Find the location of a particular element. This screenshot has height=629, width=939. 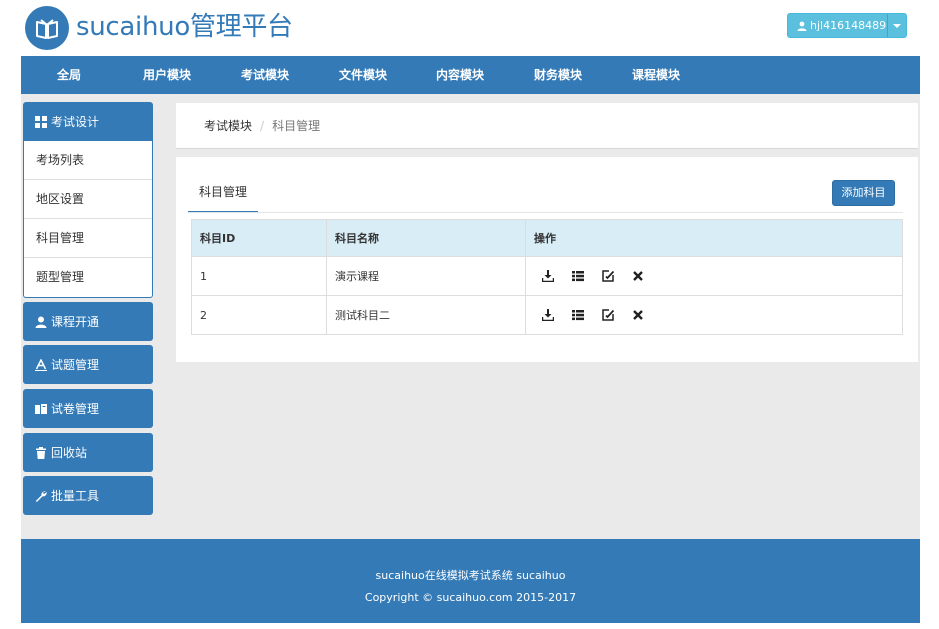

user-dropdown-toggle is located at coordinates (897, 25).